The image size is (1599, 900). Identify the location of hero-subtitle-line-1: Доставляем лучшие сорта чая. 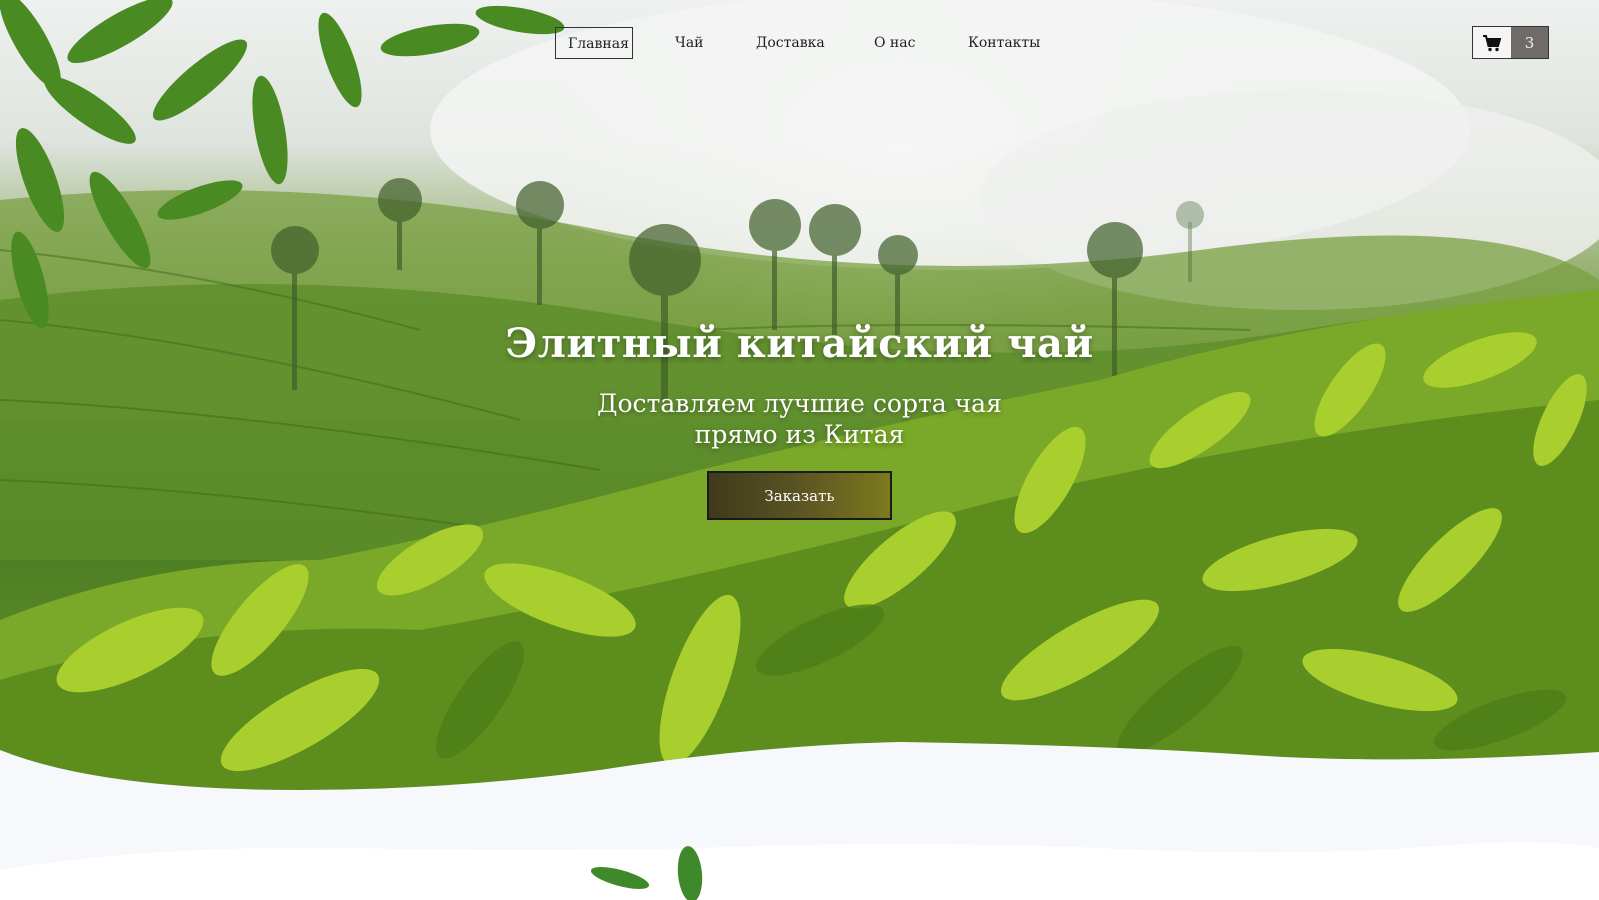
(799, 403).